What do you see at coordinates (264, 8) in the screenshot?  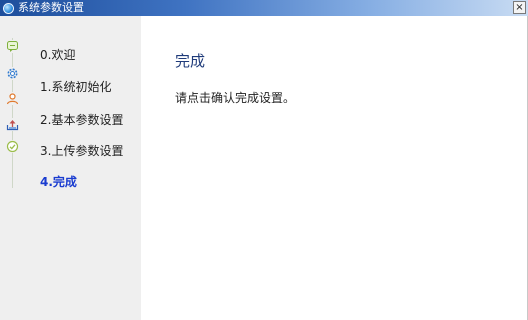 I see `title-bar: 系统参数设置 ×` at bounding box center [264, 8].